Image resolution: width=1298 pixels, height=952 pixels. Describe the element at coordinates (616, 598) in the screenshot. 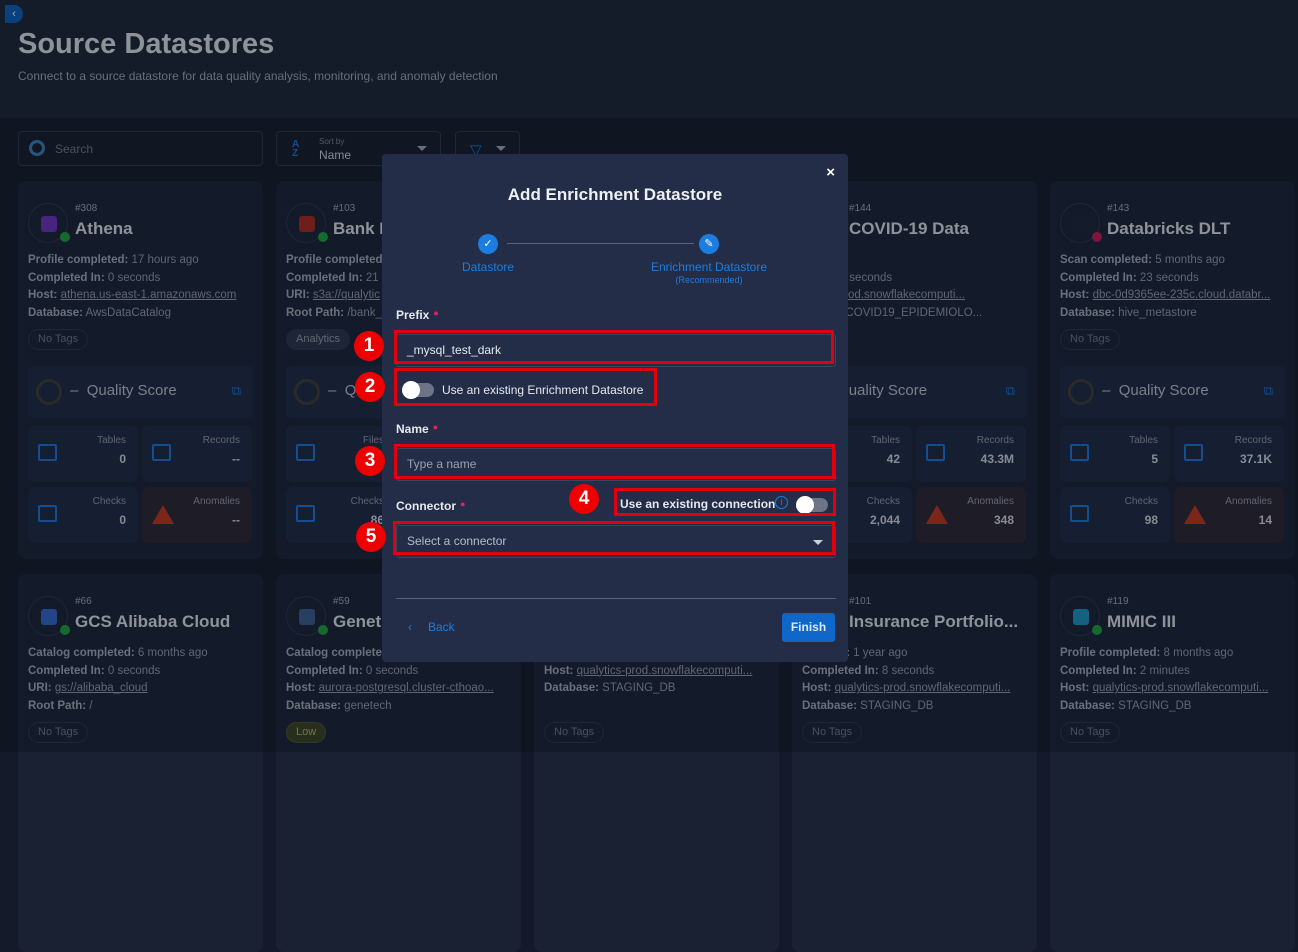

I see `divider` at that location.